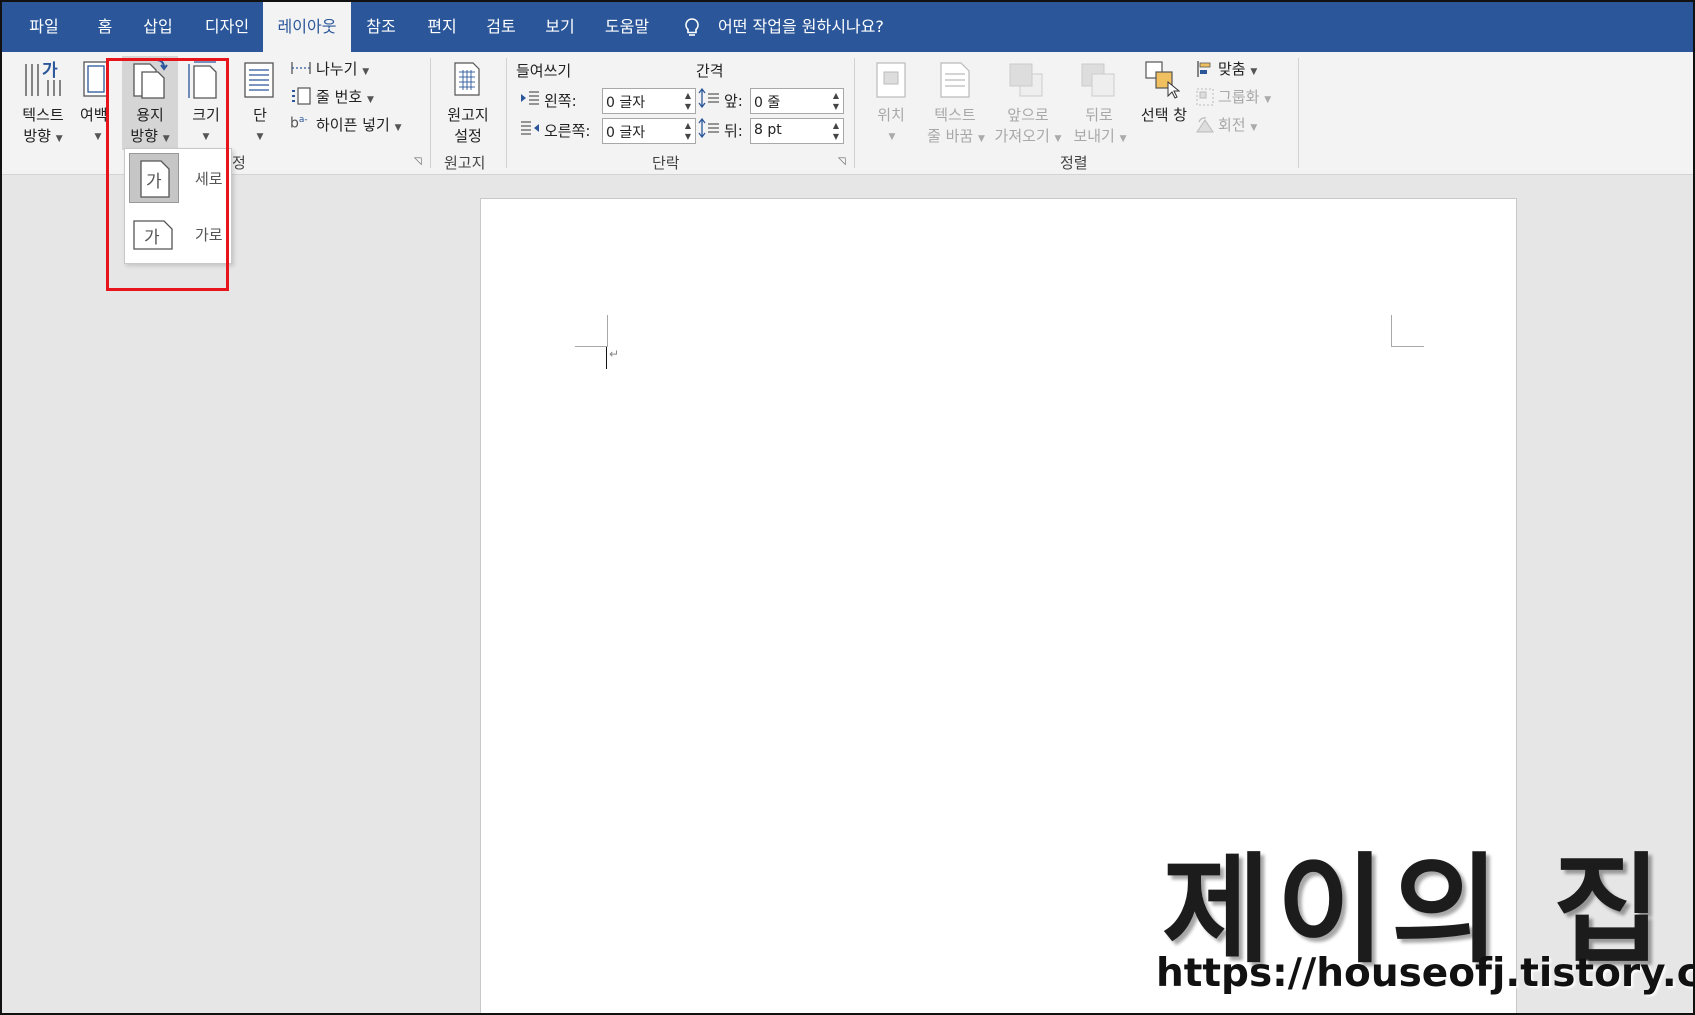  What do you see at coordinates (1204, 69) in the screenshot?
I see `align-icon` at bounding box center [1204, 69].